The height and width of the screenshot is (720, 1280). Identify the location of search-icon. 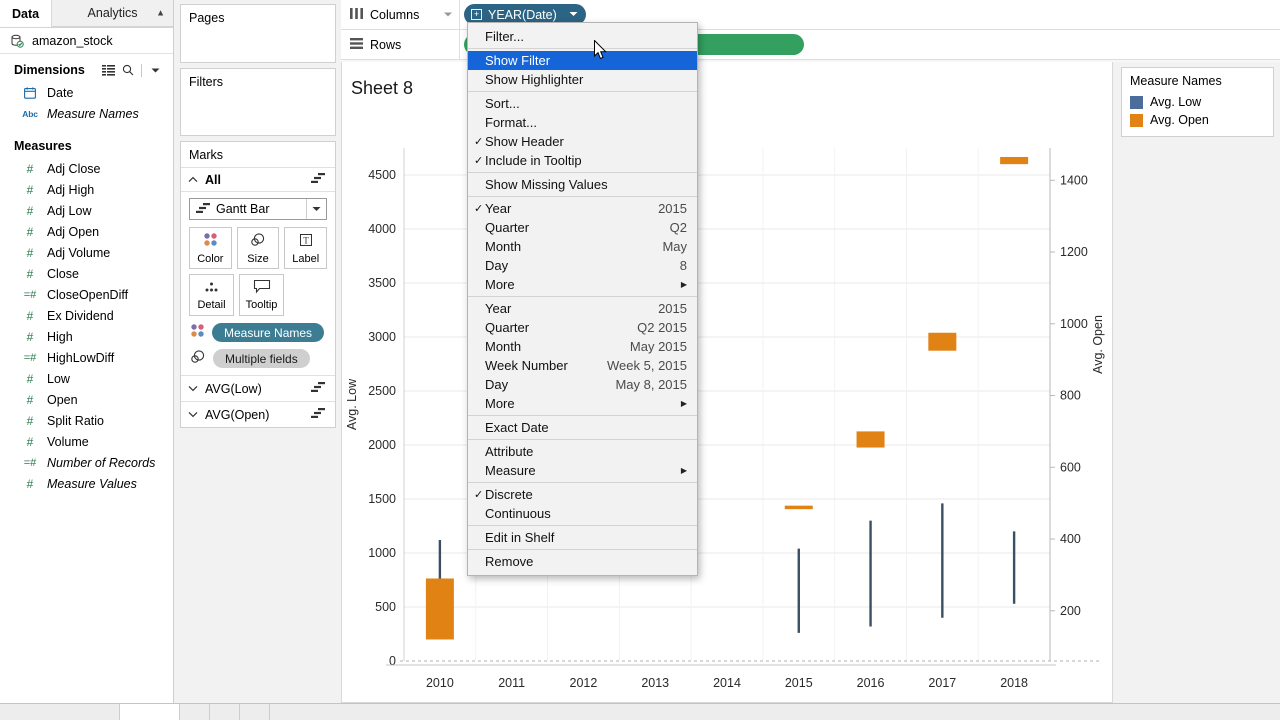
(128, 70).